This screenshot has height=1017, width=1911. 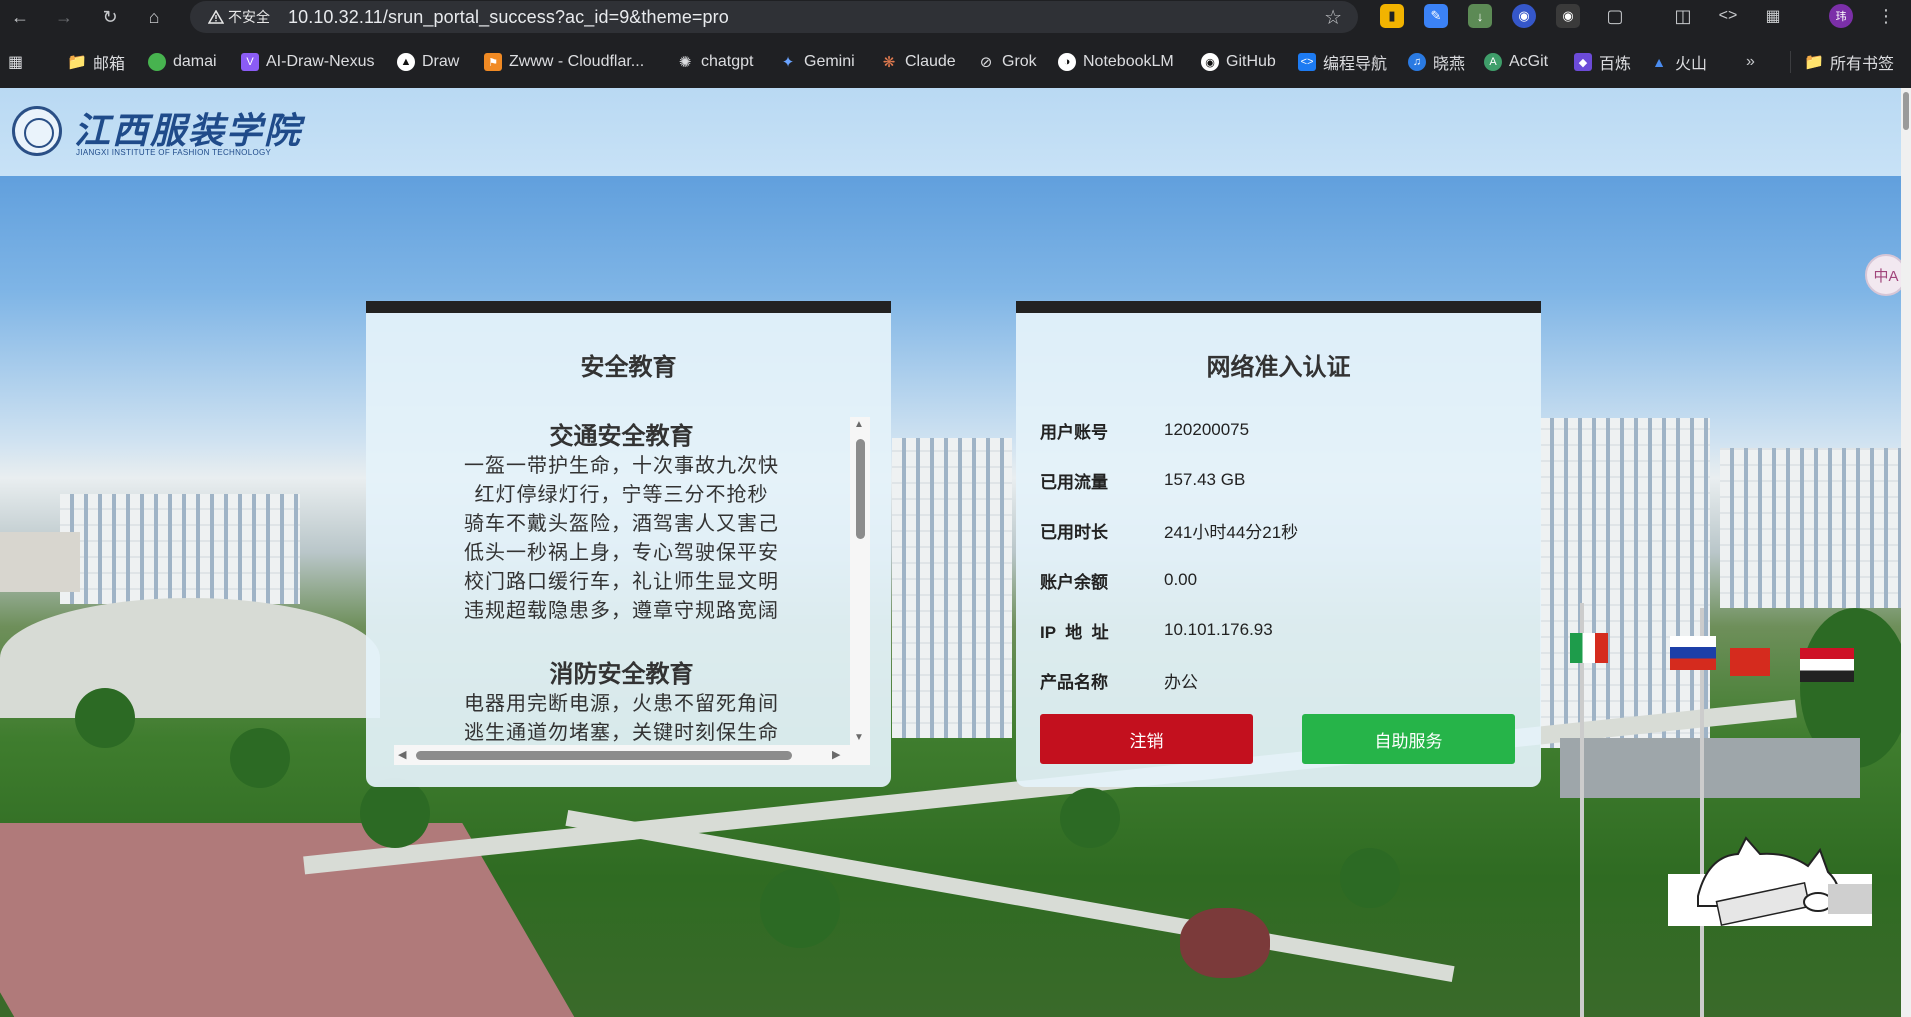 What do you see at coordinates (1659, 62) in the screenshot?
I see `volcano-icon: ▲` at bounding box center [1659, 62].